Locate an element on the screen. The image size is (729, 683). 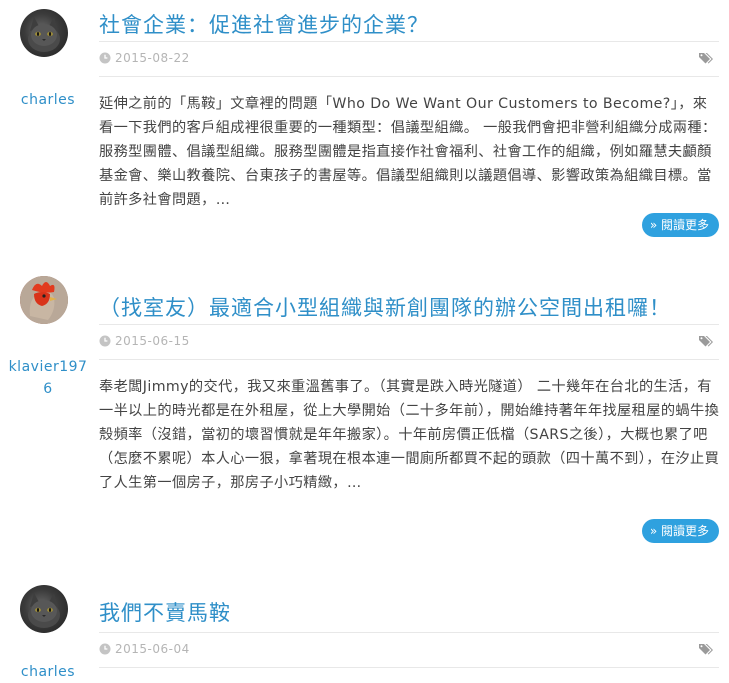
post-title: 社會企業：促進社會進步的企業？ is located at coordinates (264, 24).